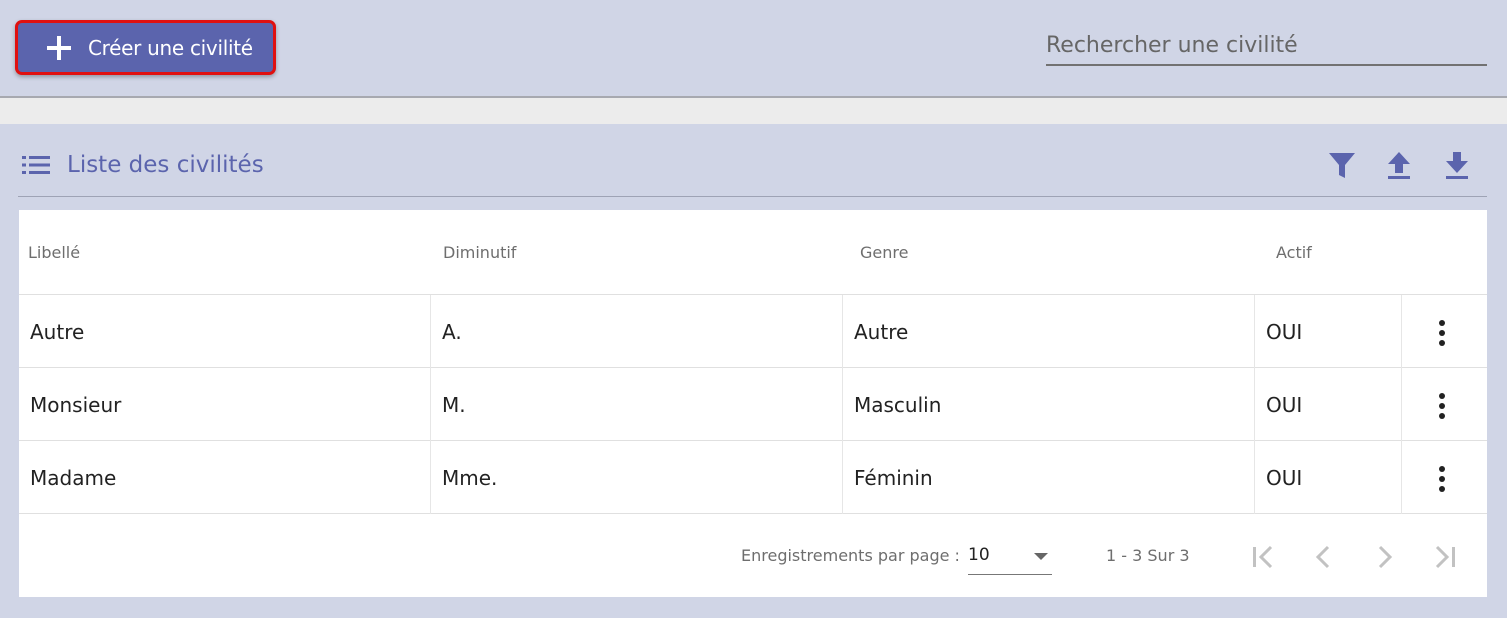 The image size is (1507, 618). I want to click on cell-diminutif: A., so click(637, 331).